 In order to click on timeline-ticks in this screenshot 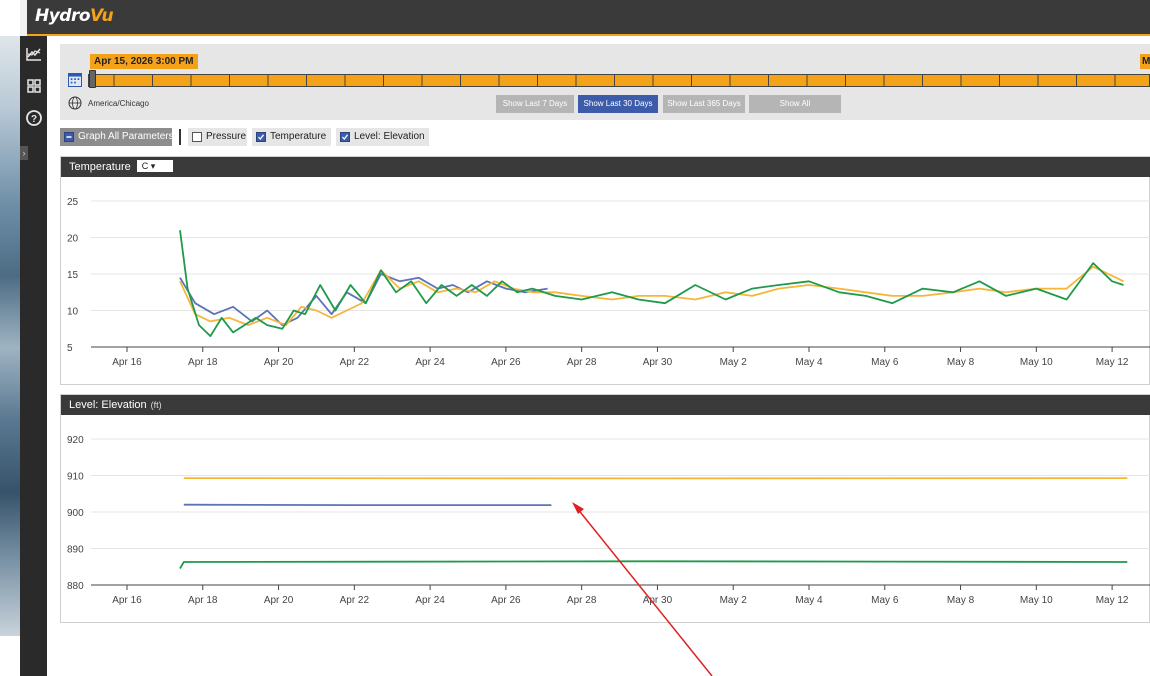, I will do `click(614, 80)`.